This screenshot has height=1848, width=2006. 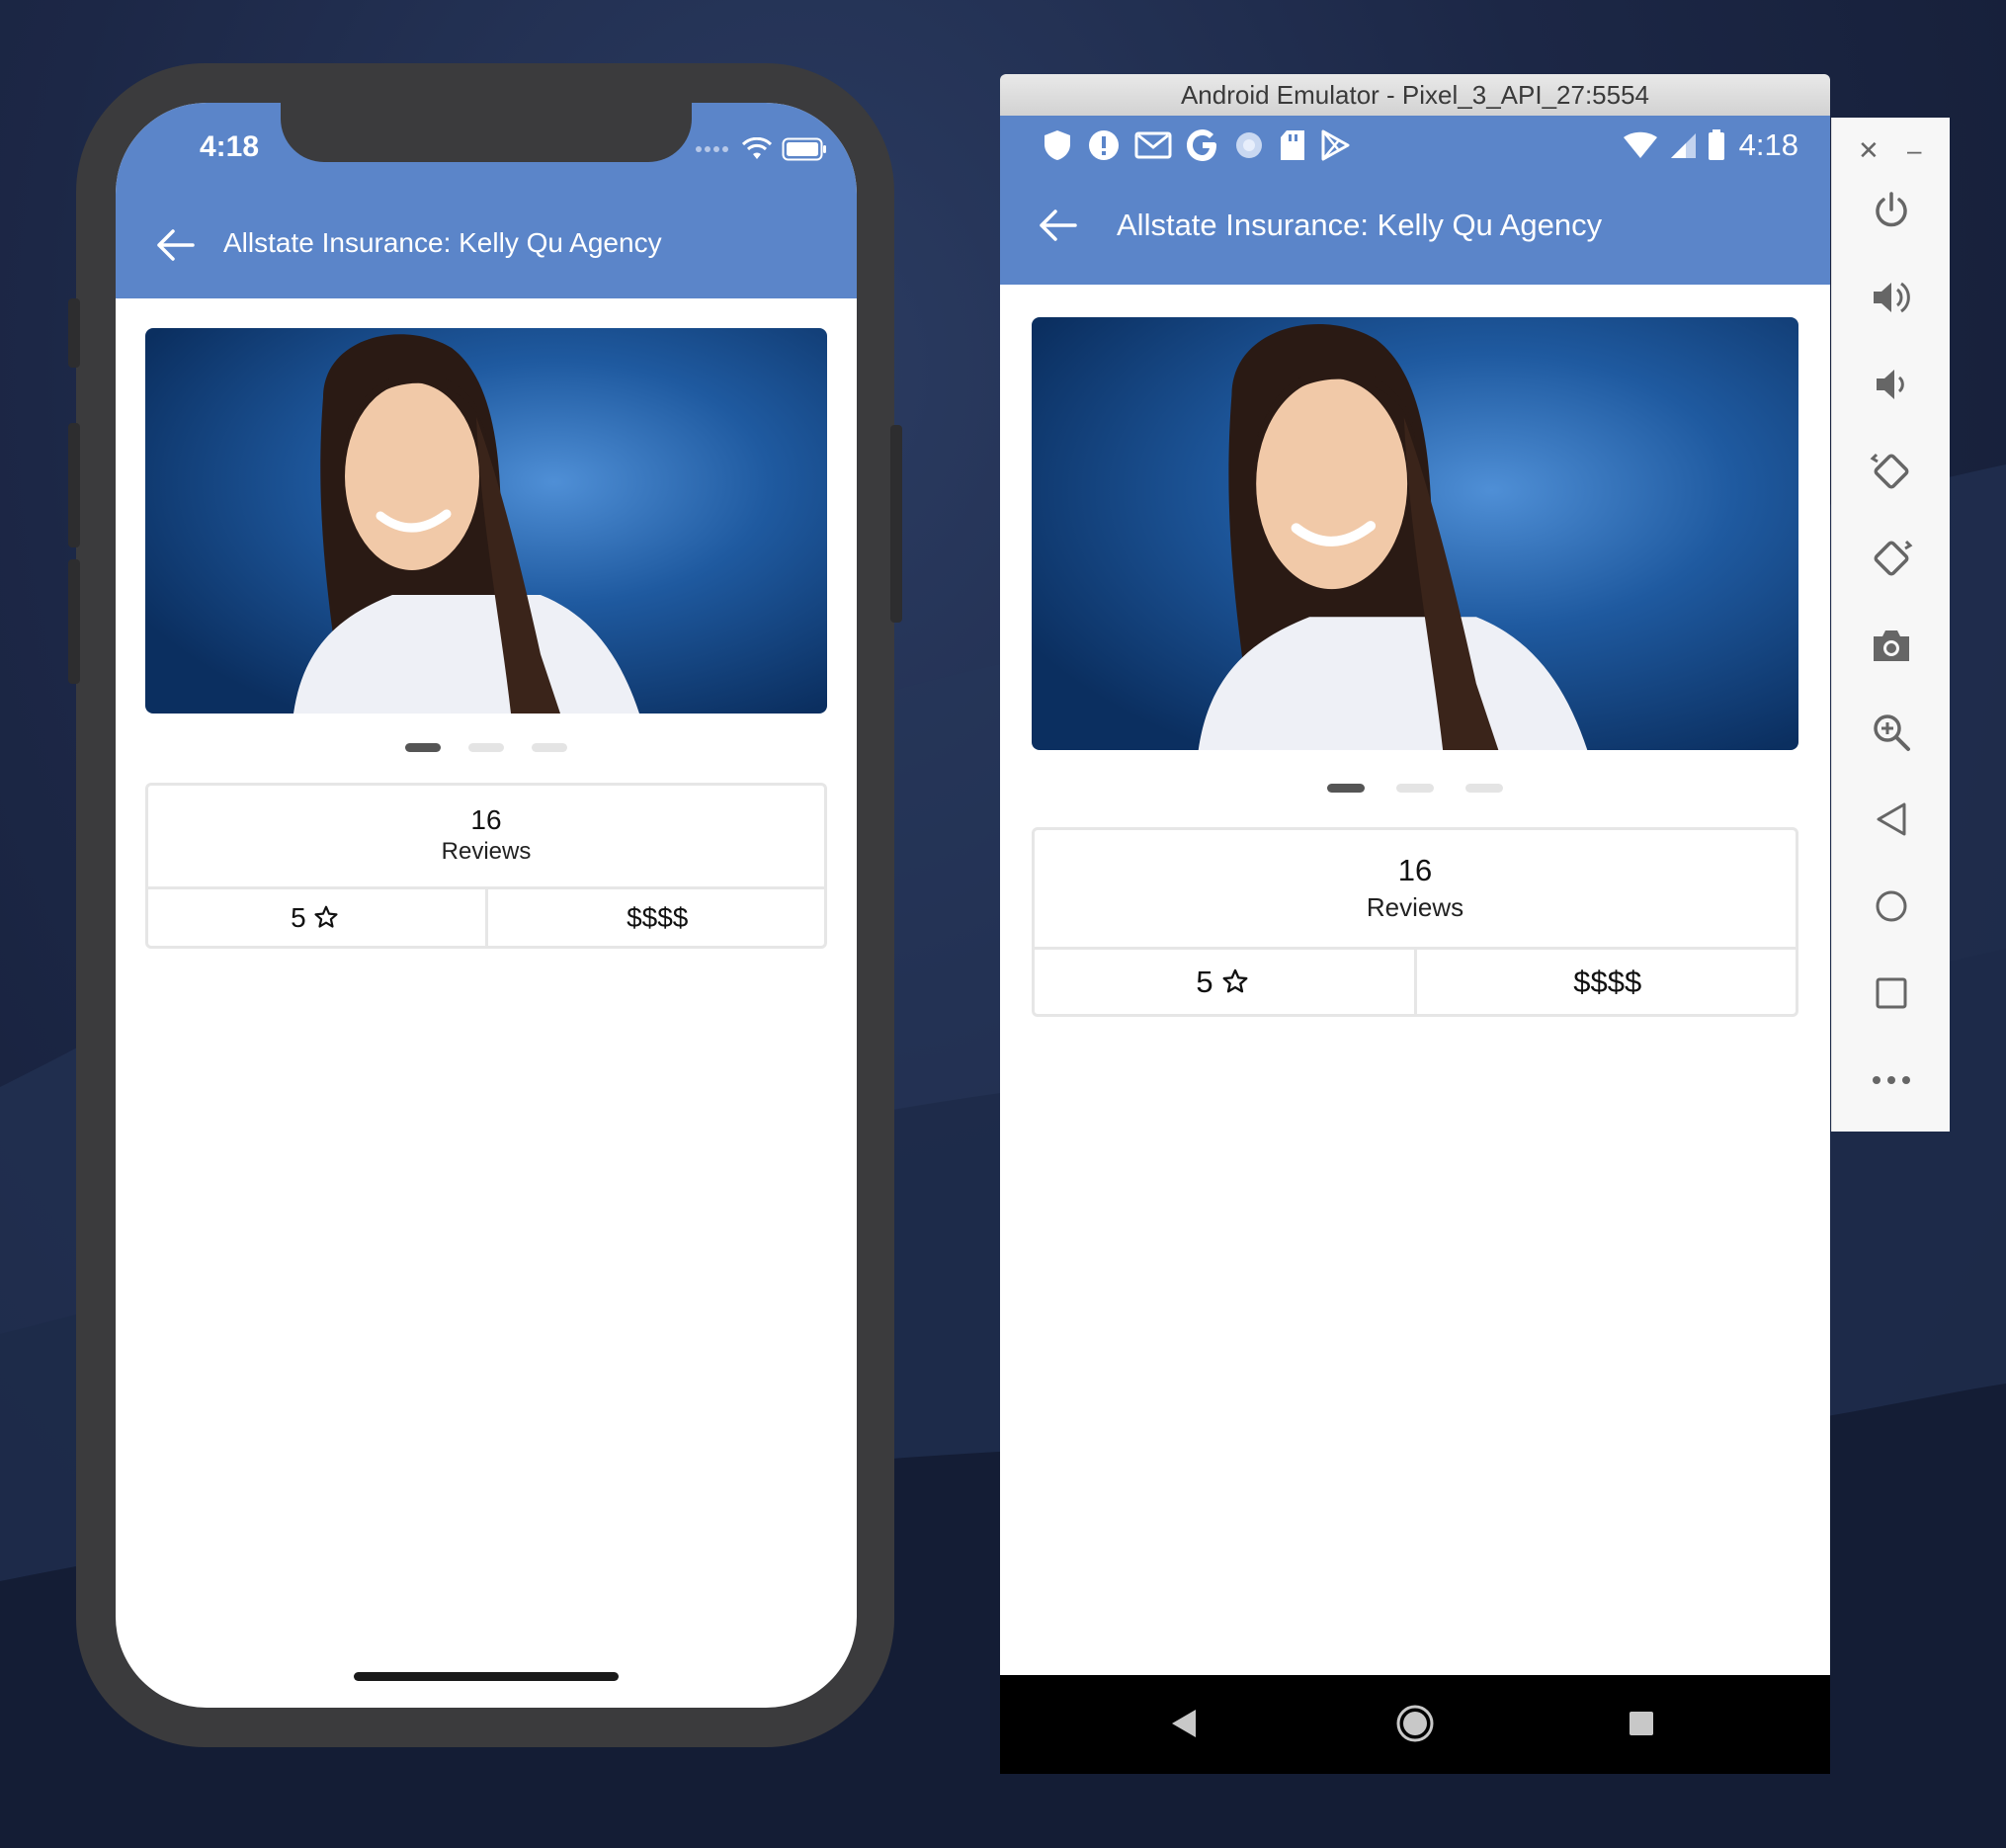 I want to click on google-icon, so click(x=1201, y=145).